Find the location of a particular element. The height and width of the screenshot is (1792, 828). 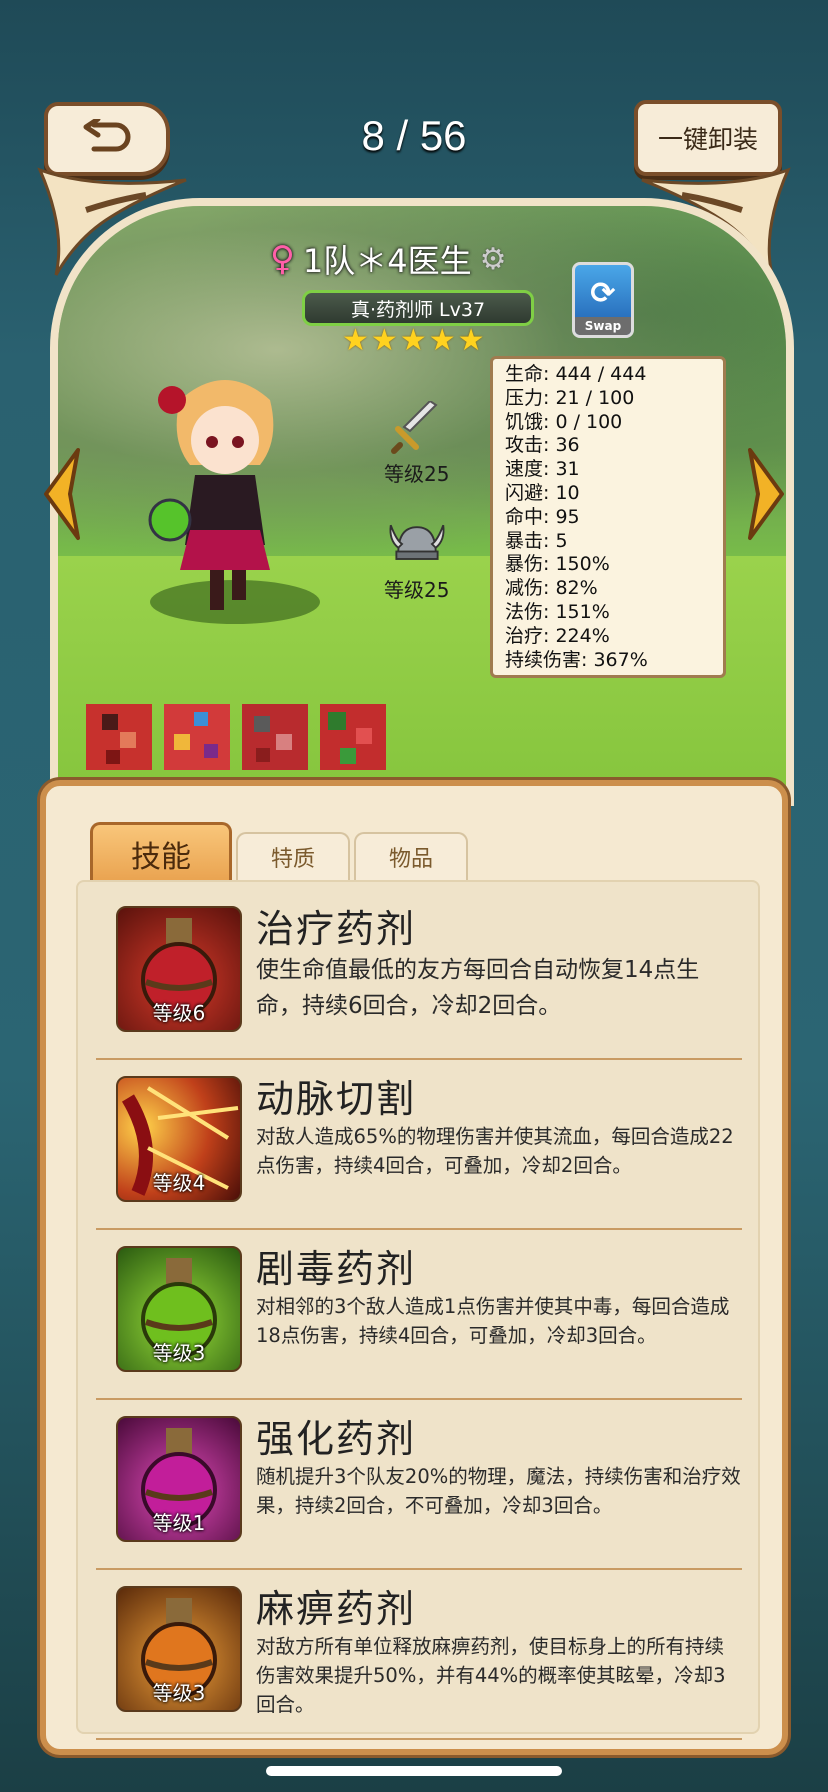

stat-crit-damage: 暴伤: 150% is located at coordinates (557, 564).